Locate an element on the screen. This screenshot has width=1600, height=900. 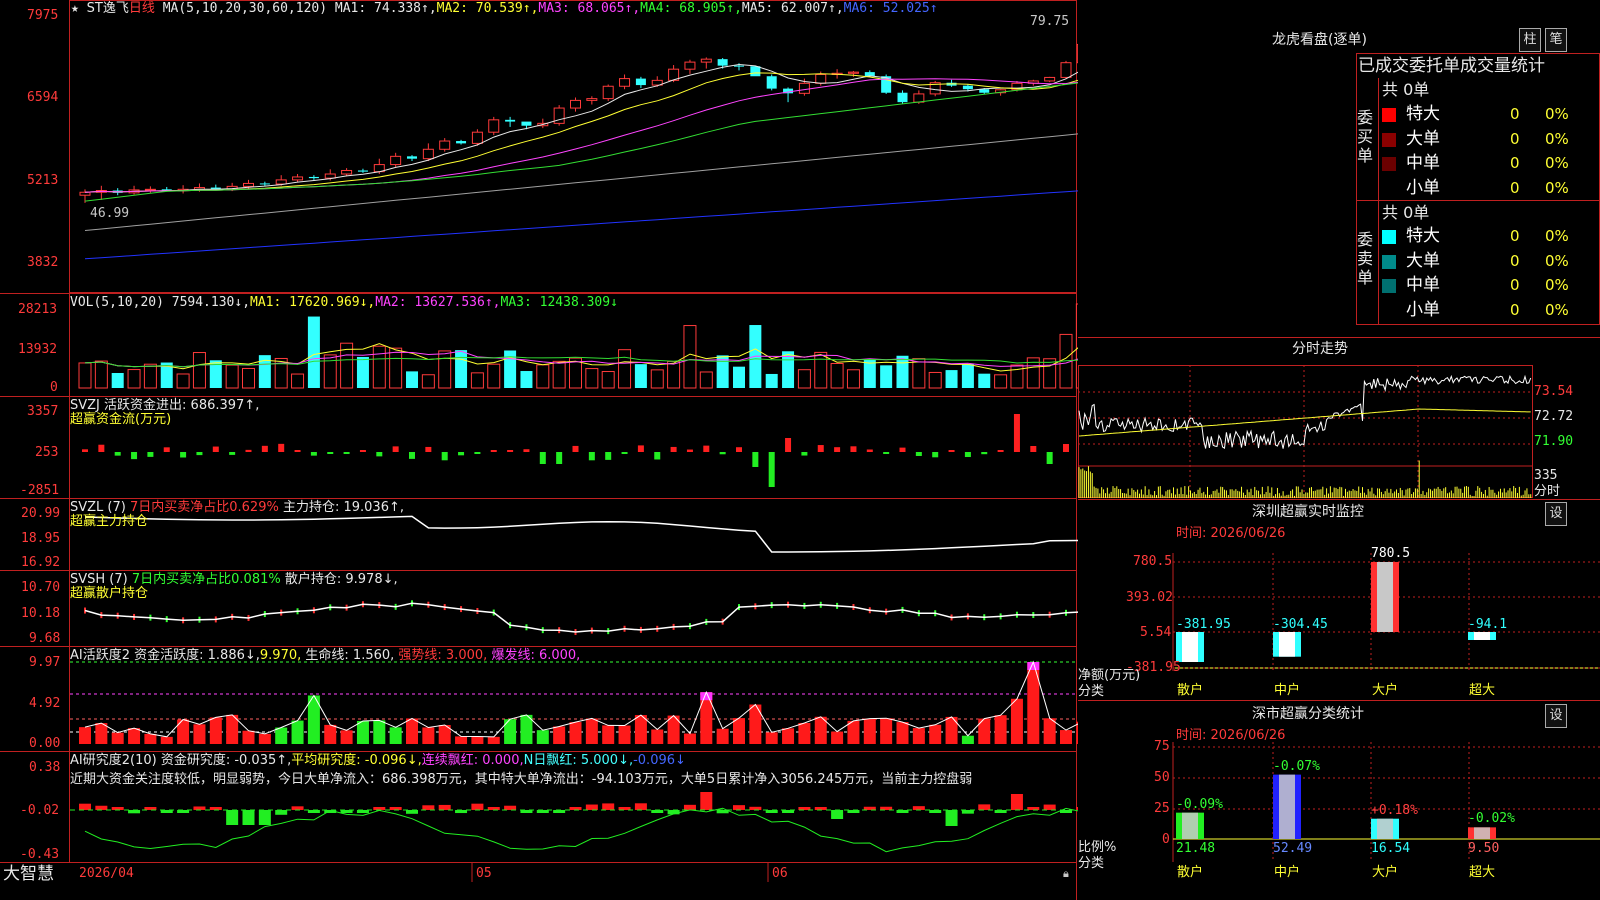
xaxis-label-3: 06 is located at coordinates (780, 873).